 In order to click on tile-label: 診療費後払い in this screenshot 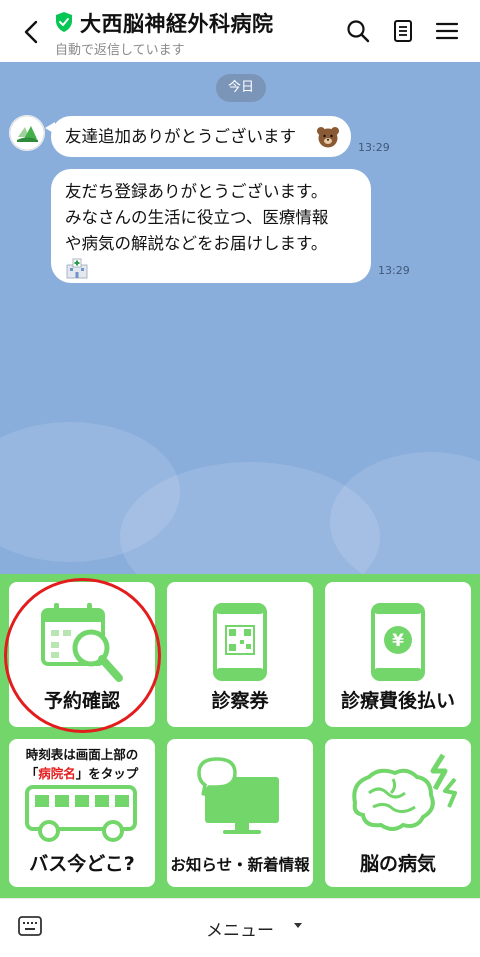, I will do `click(397, 701)`.